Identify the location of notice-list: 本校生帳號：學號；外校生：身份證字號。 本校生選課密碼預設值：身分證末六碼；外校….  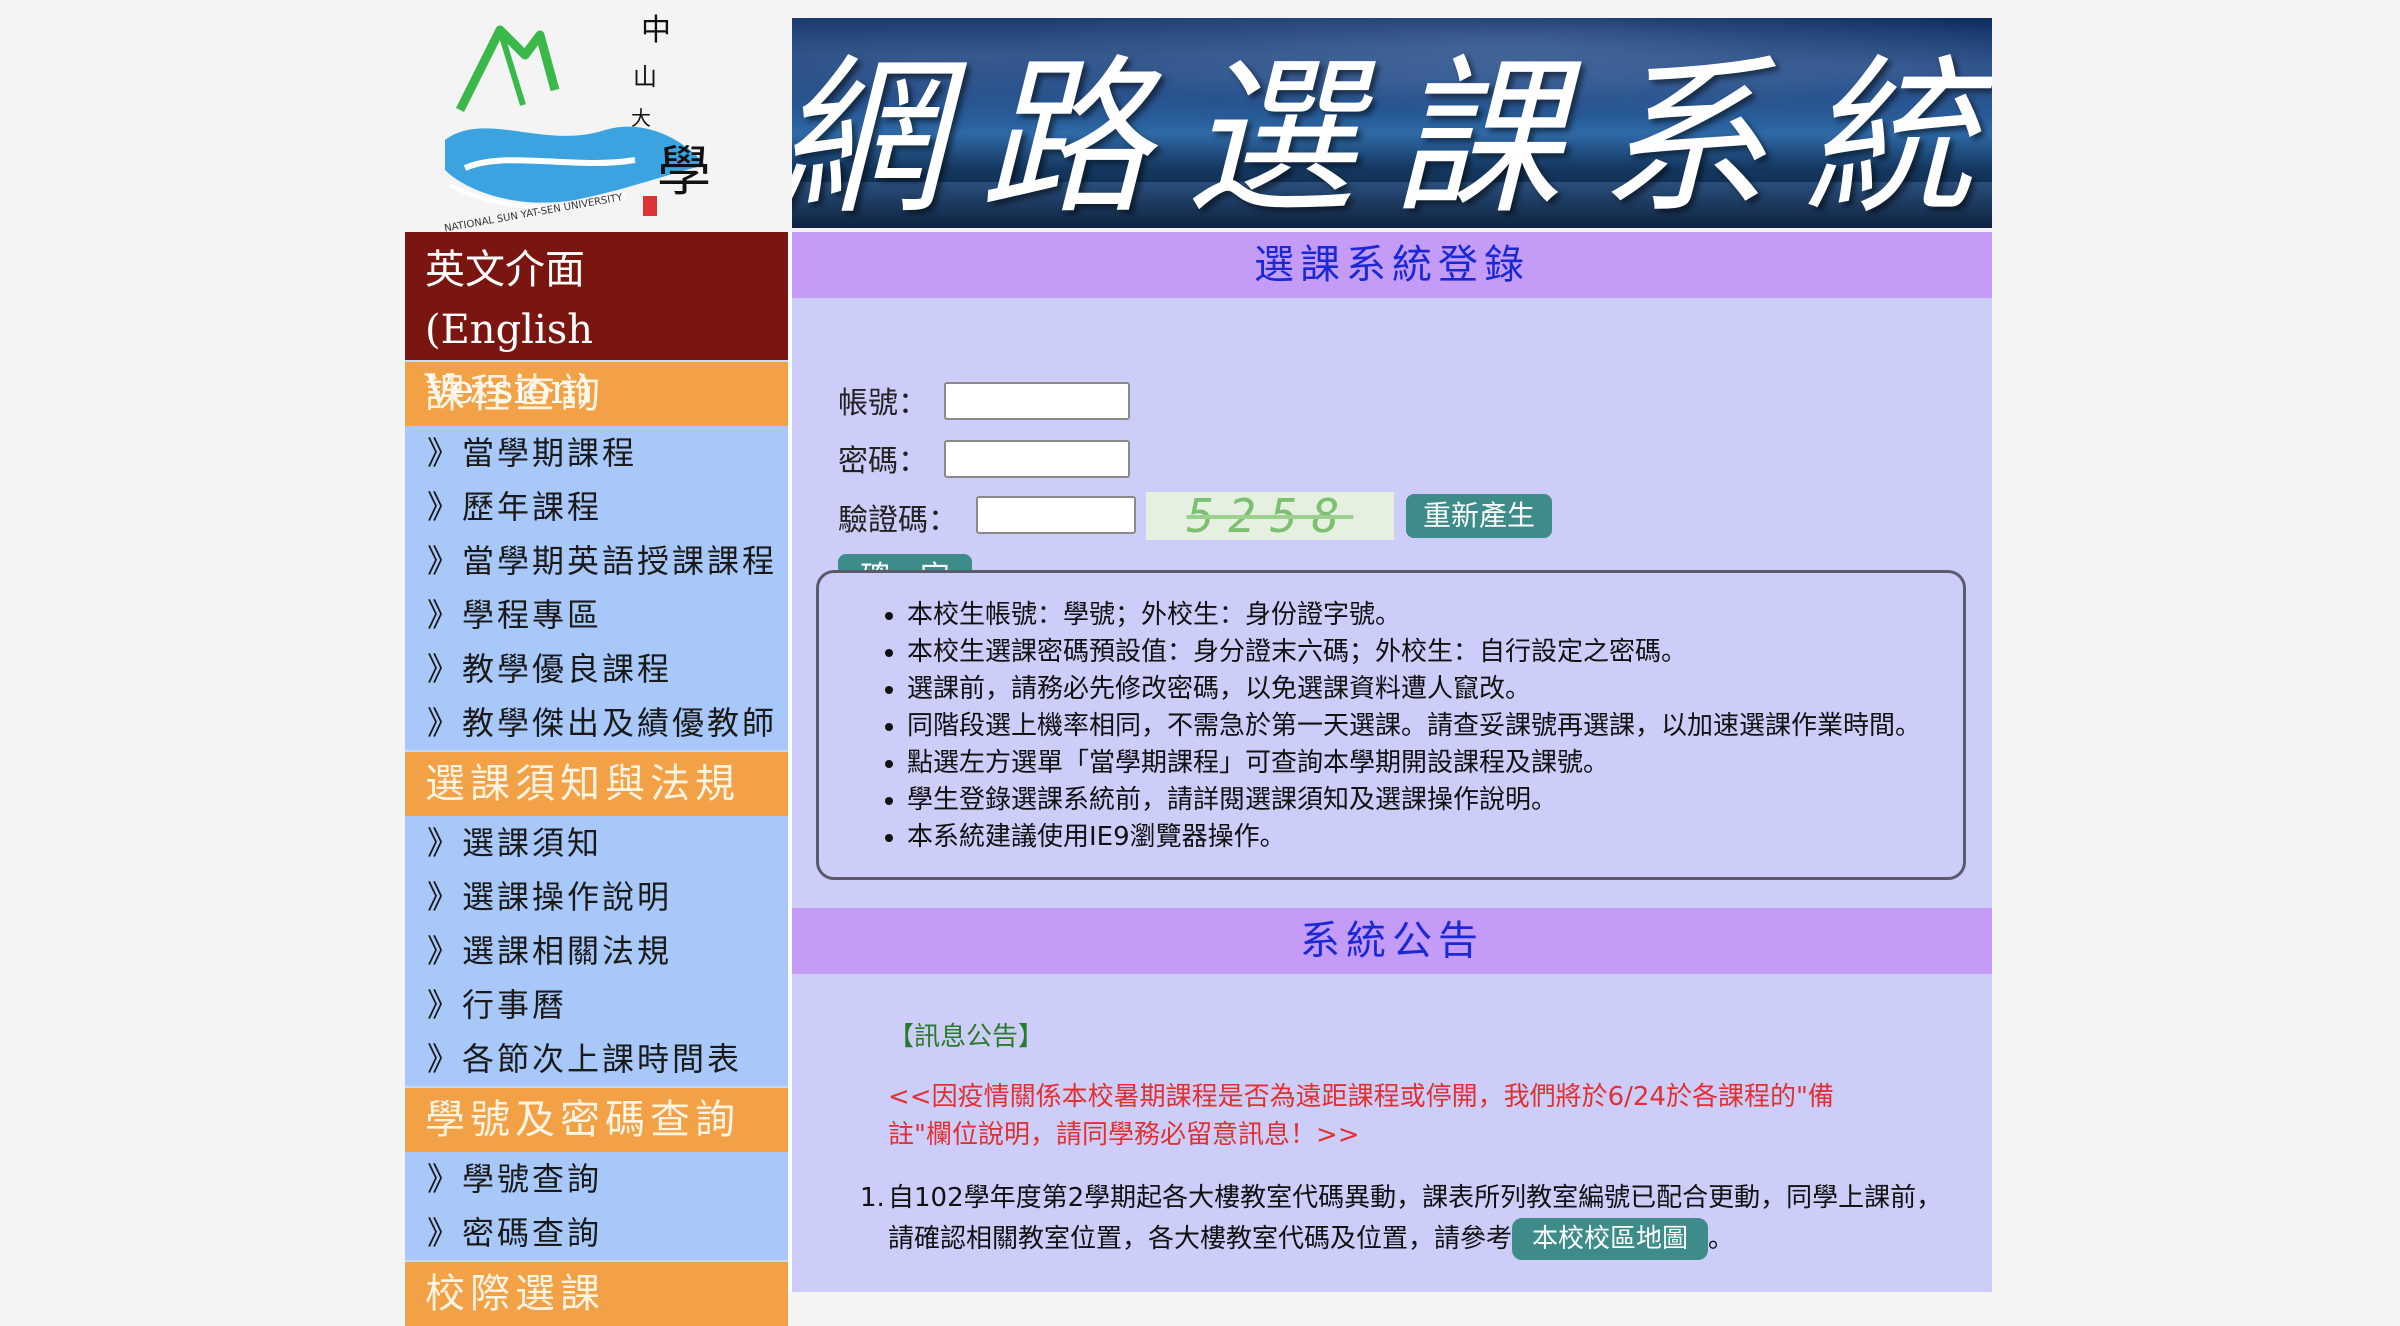
(1391, 714).